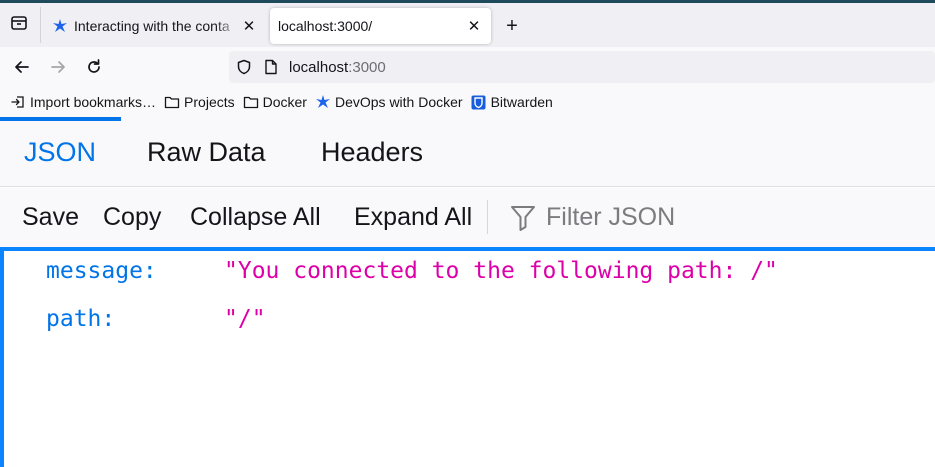 Image resolution: width=935 pixels, height=467 pixels. I want to click on forward-arrow-icon, so click(58, 67).